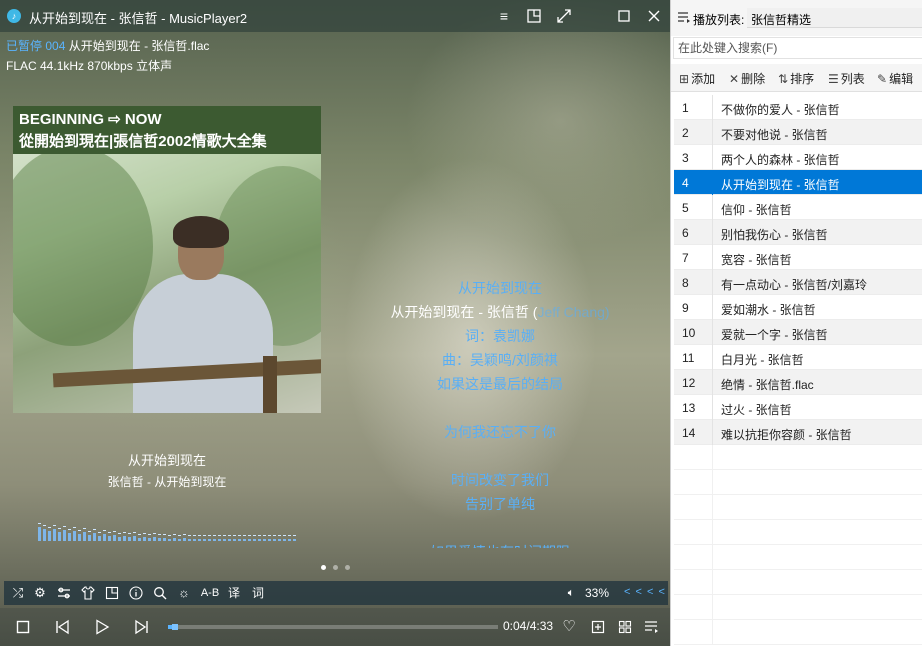  Describe the element at coordinates (798, 582) in the screenshot. I see `empty-row` at that location.